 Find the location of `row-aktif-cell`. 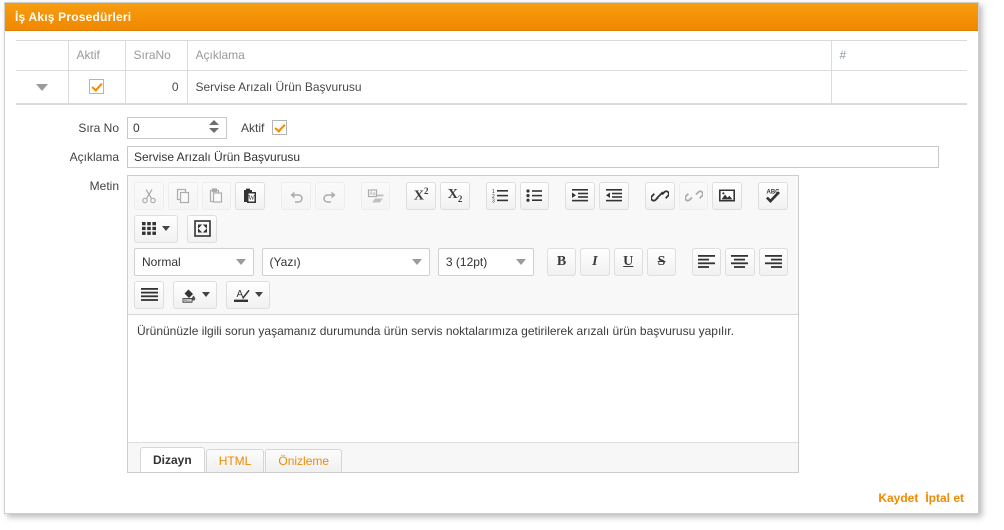

row-aktif-cell is located at coordinates (96, 87).